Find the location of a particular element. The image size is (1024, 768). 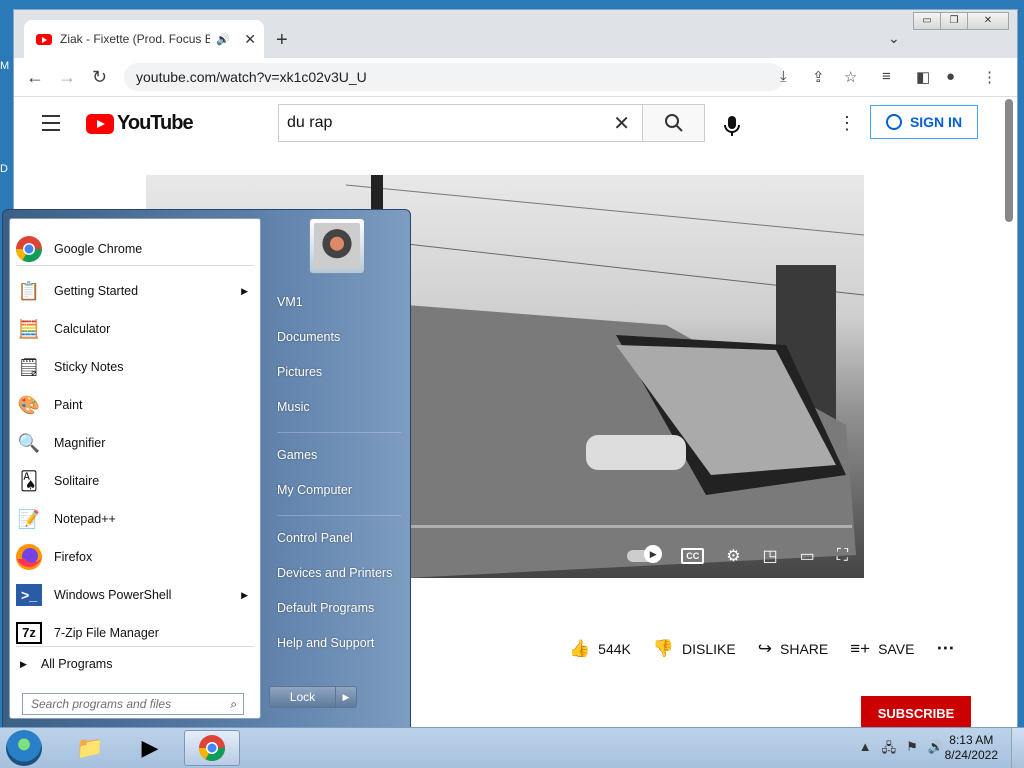

magnifier-icon: 🔍 is located at coordinates (29, 442).